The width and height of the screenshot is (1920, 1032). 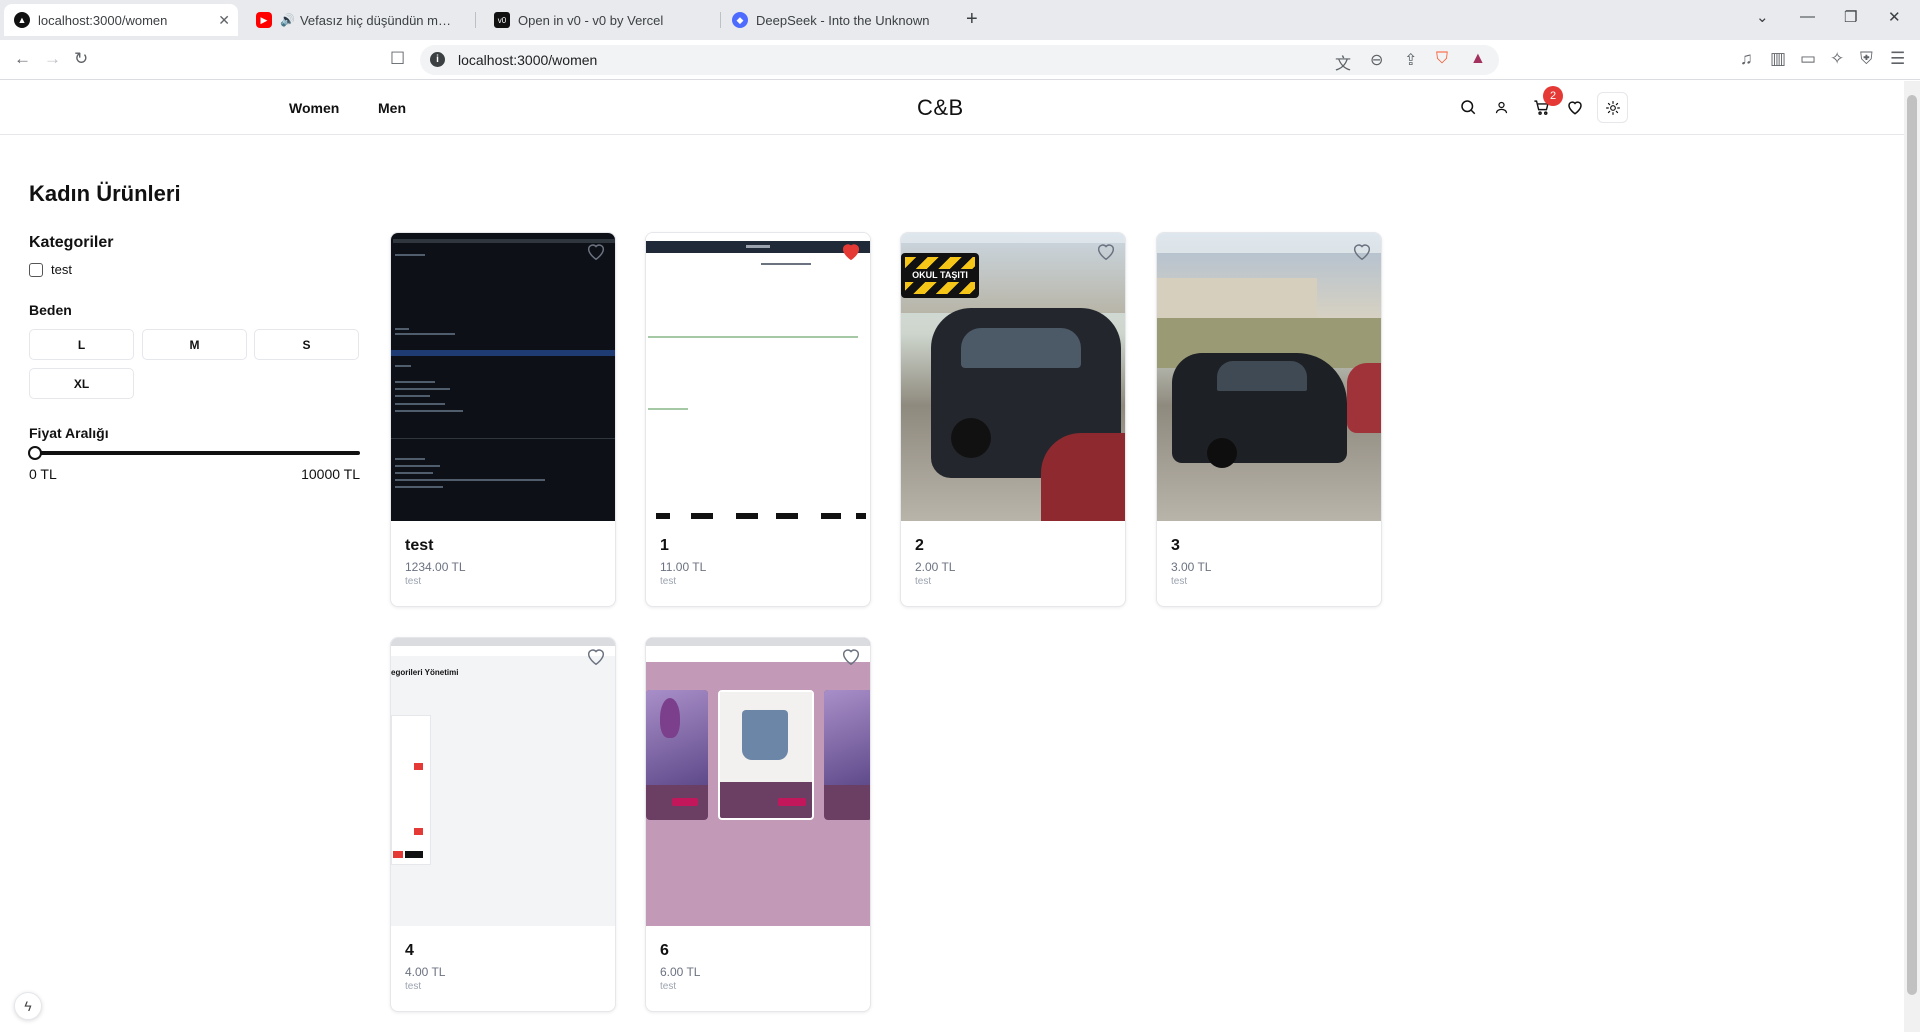 What do you see at coordinates (1850, 17) in the screenshot?
I see `restore-window-icon: ❐` at bounding box center [1850, 17].